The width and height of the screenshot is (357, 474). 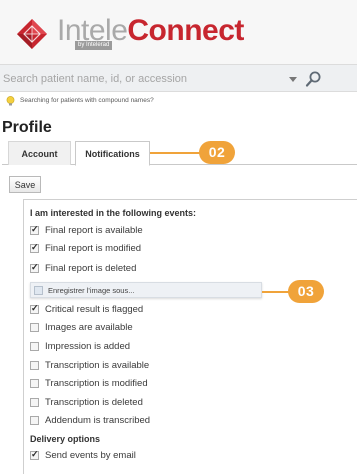 What do you see at coordinates (94, 230) in the screenshot?
I see `event-label: Final report is available` at bounding box center [94, 230].